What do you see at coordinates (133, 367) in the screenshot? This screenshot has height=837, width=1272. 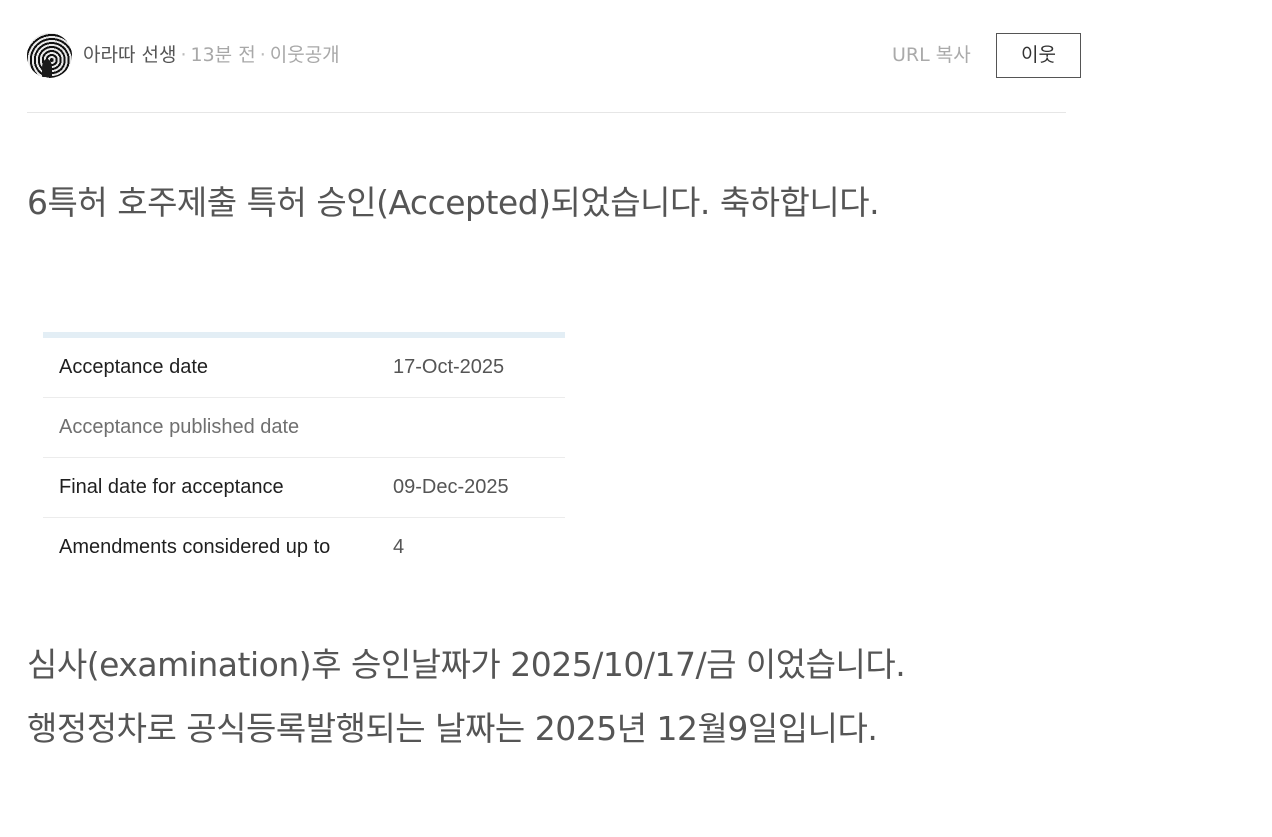 I see `row-label: Acceptance date` at bounding box center [133, 367].